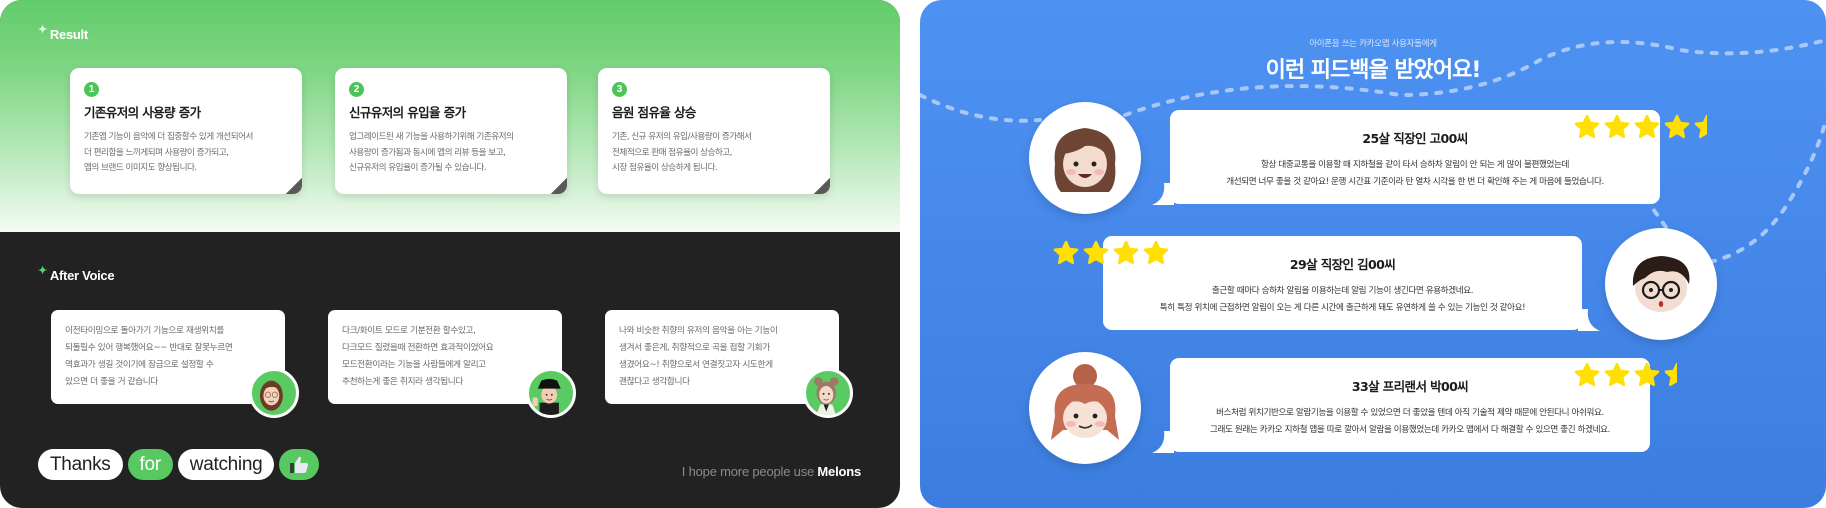 The width and height of the screenshot is (1826, 508). What do you see at coordinates (1373, 70) in the screenshot?
I see `feedback-title: 이런 피드백을 받았어요!` at bounding box center [1373, 70].